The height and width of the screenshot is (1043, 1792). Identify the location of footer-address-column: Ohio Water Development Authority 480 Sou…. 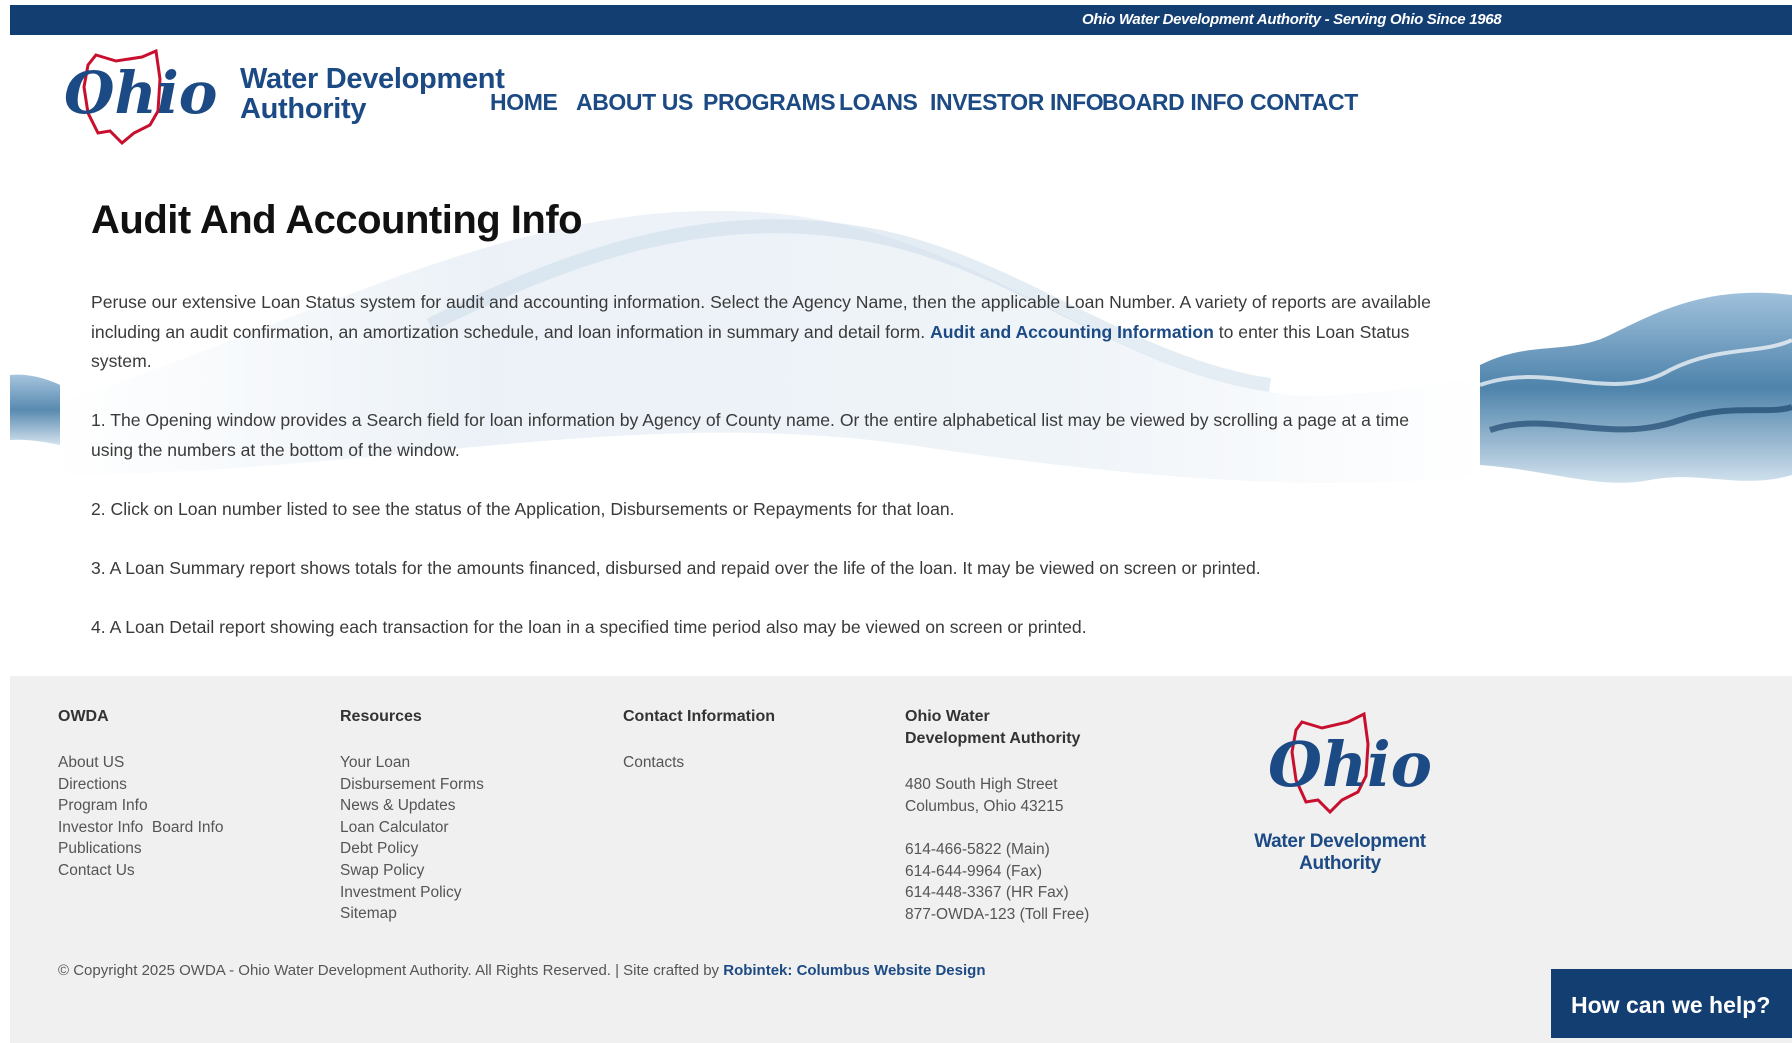
(997, 816).